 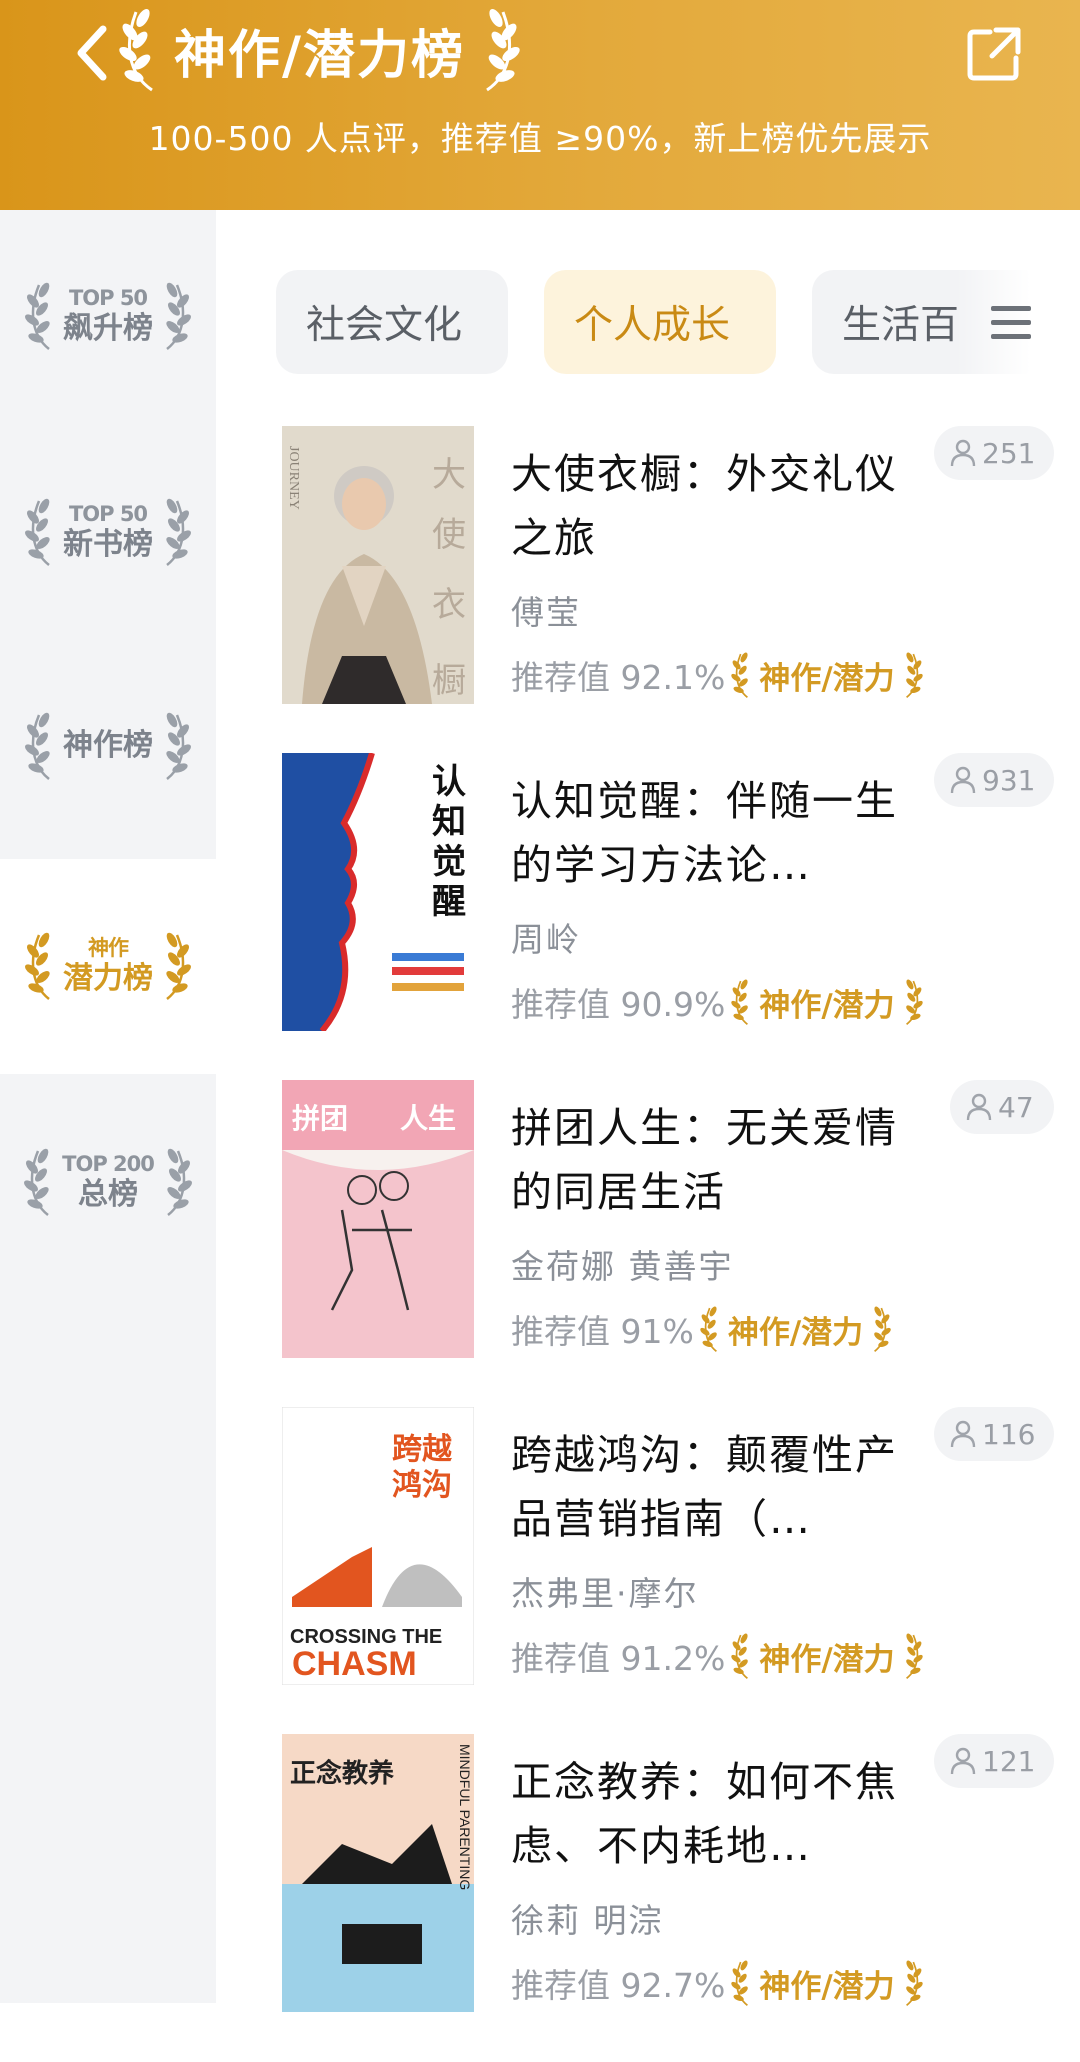 I want to click on svg-text: 觉, so click(x=449, y=862).